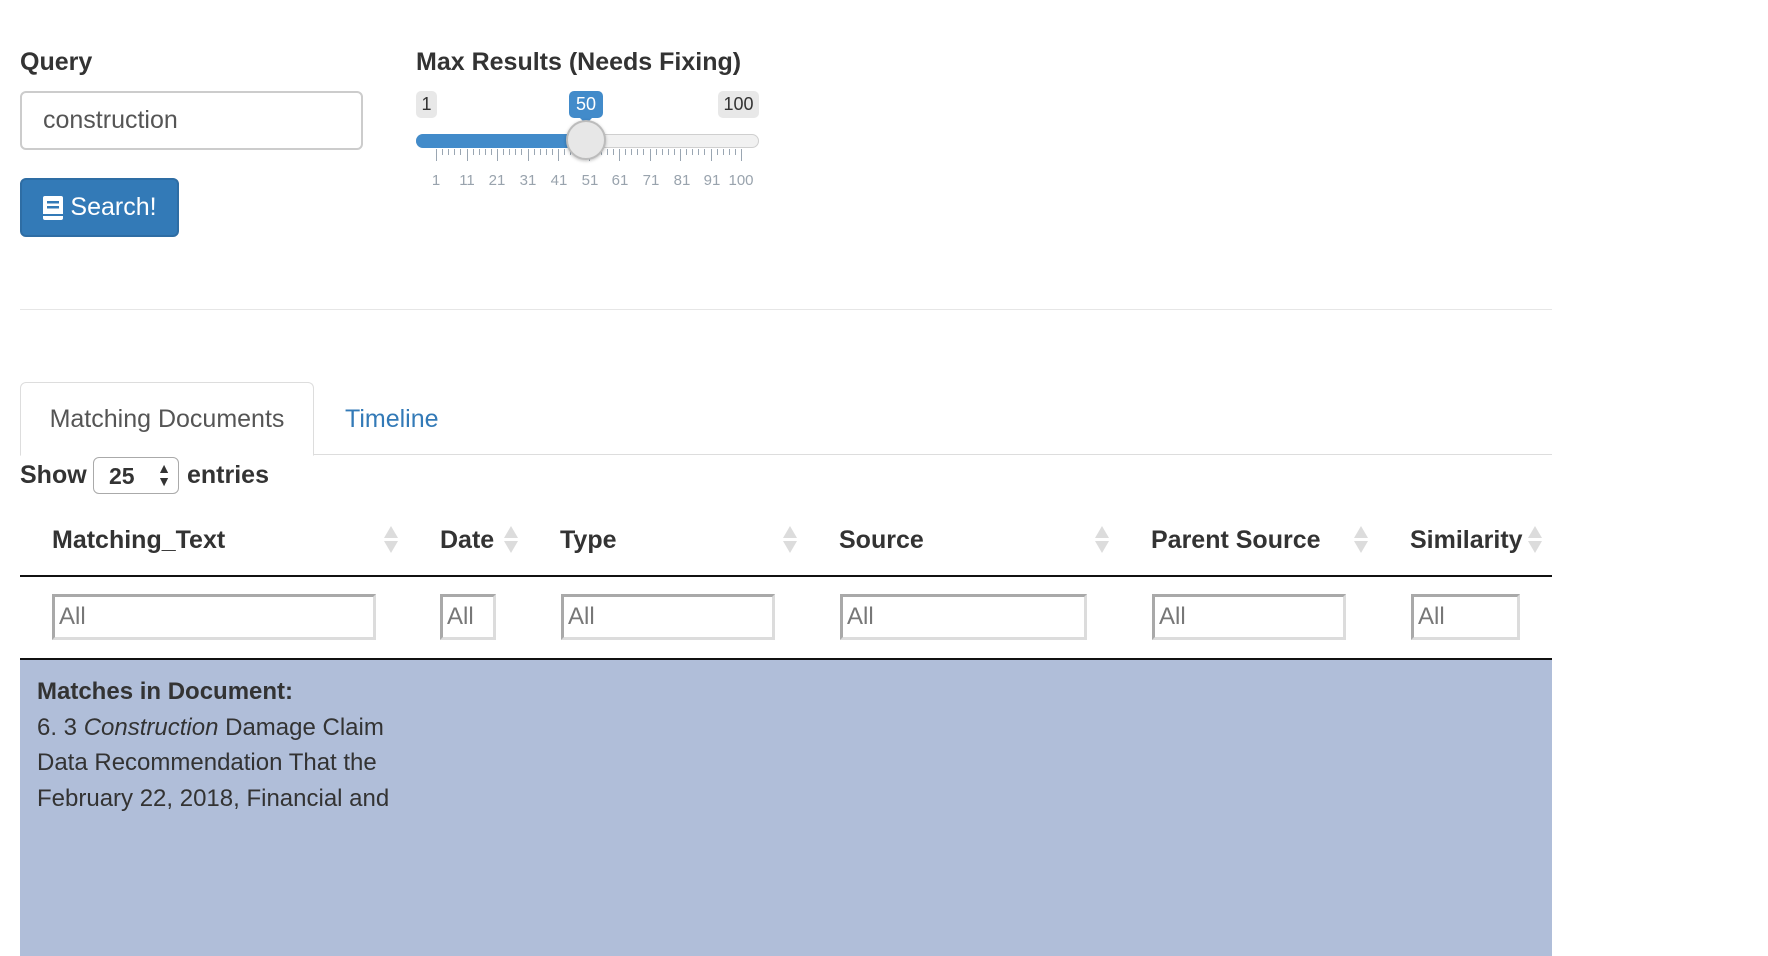  Describe the element at coordinates (191, 120) in the screenshot. I see `query-input` at that location.